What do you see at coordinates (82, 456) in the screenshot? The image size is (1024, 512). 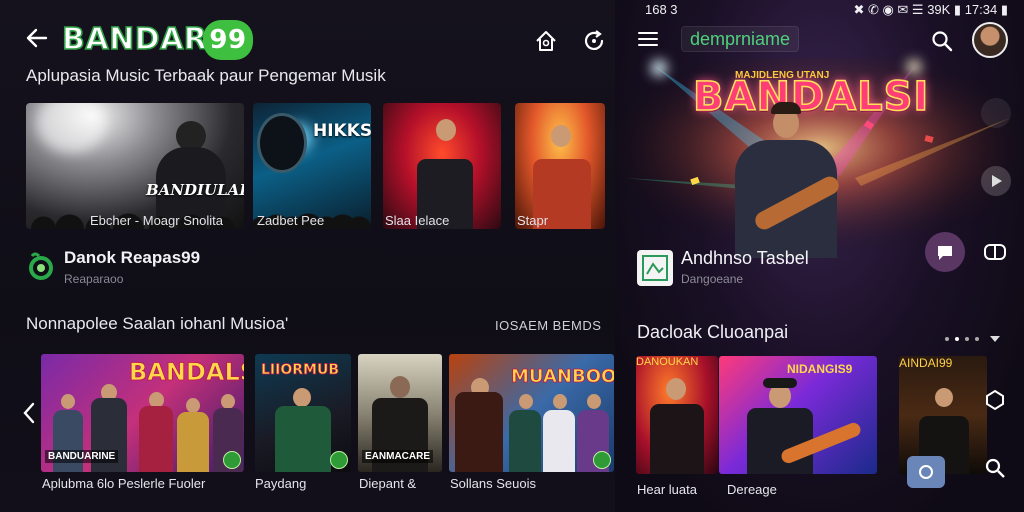 I see `album-band: BANDUARINE` at bounding box center [82, 456].